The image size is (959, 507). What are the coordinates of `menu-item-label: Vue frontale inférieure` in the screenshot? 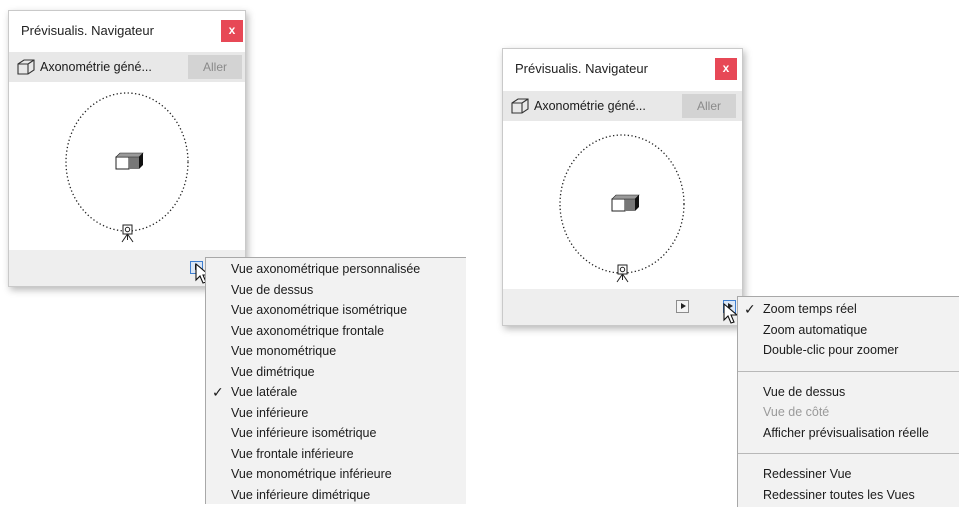 It's located at (292, 453).